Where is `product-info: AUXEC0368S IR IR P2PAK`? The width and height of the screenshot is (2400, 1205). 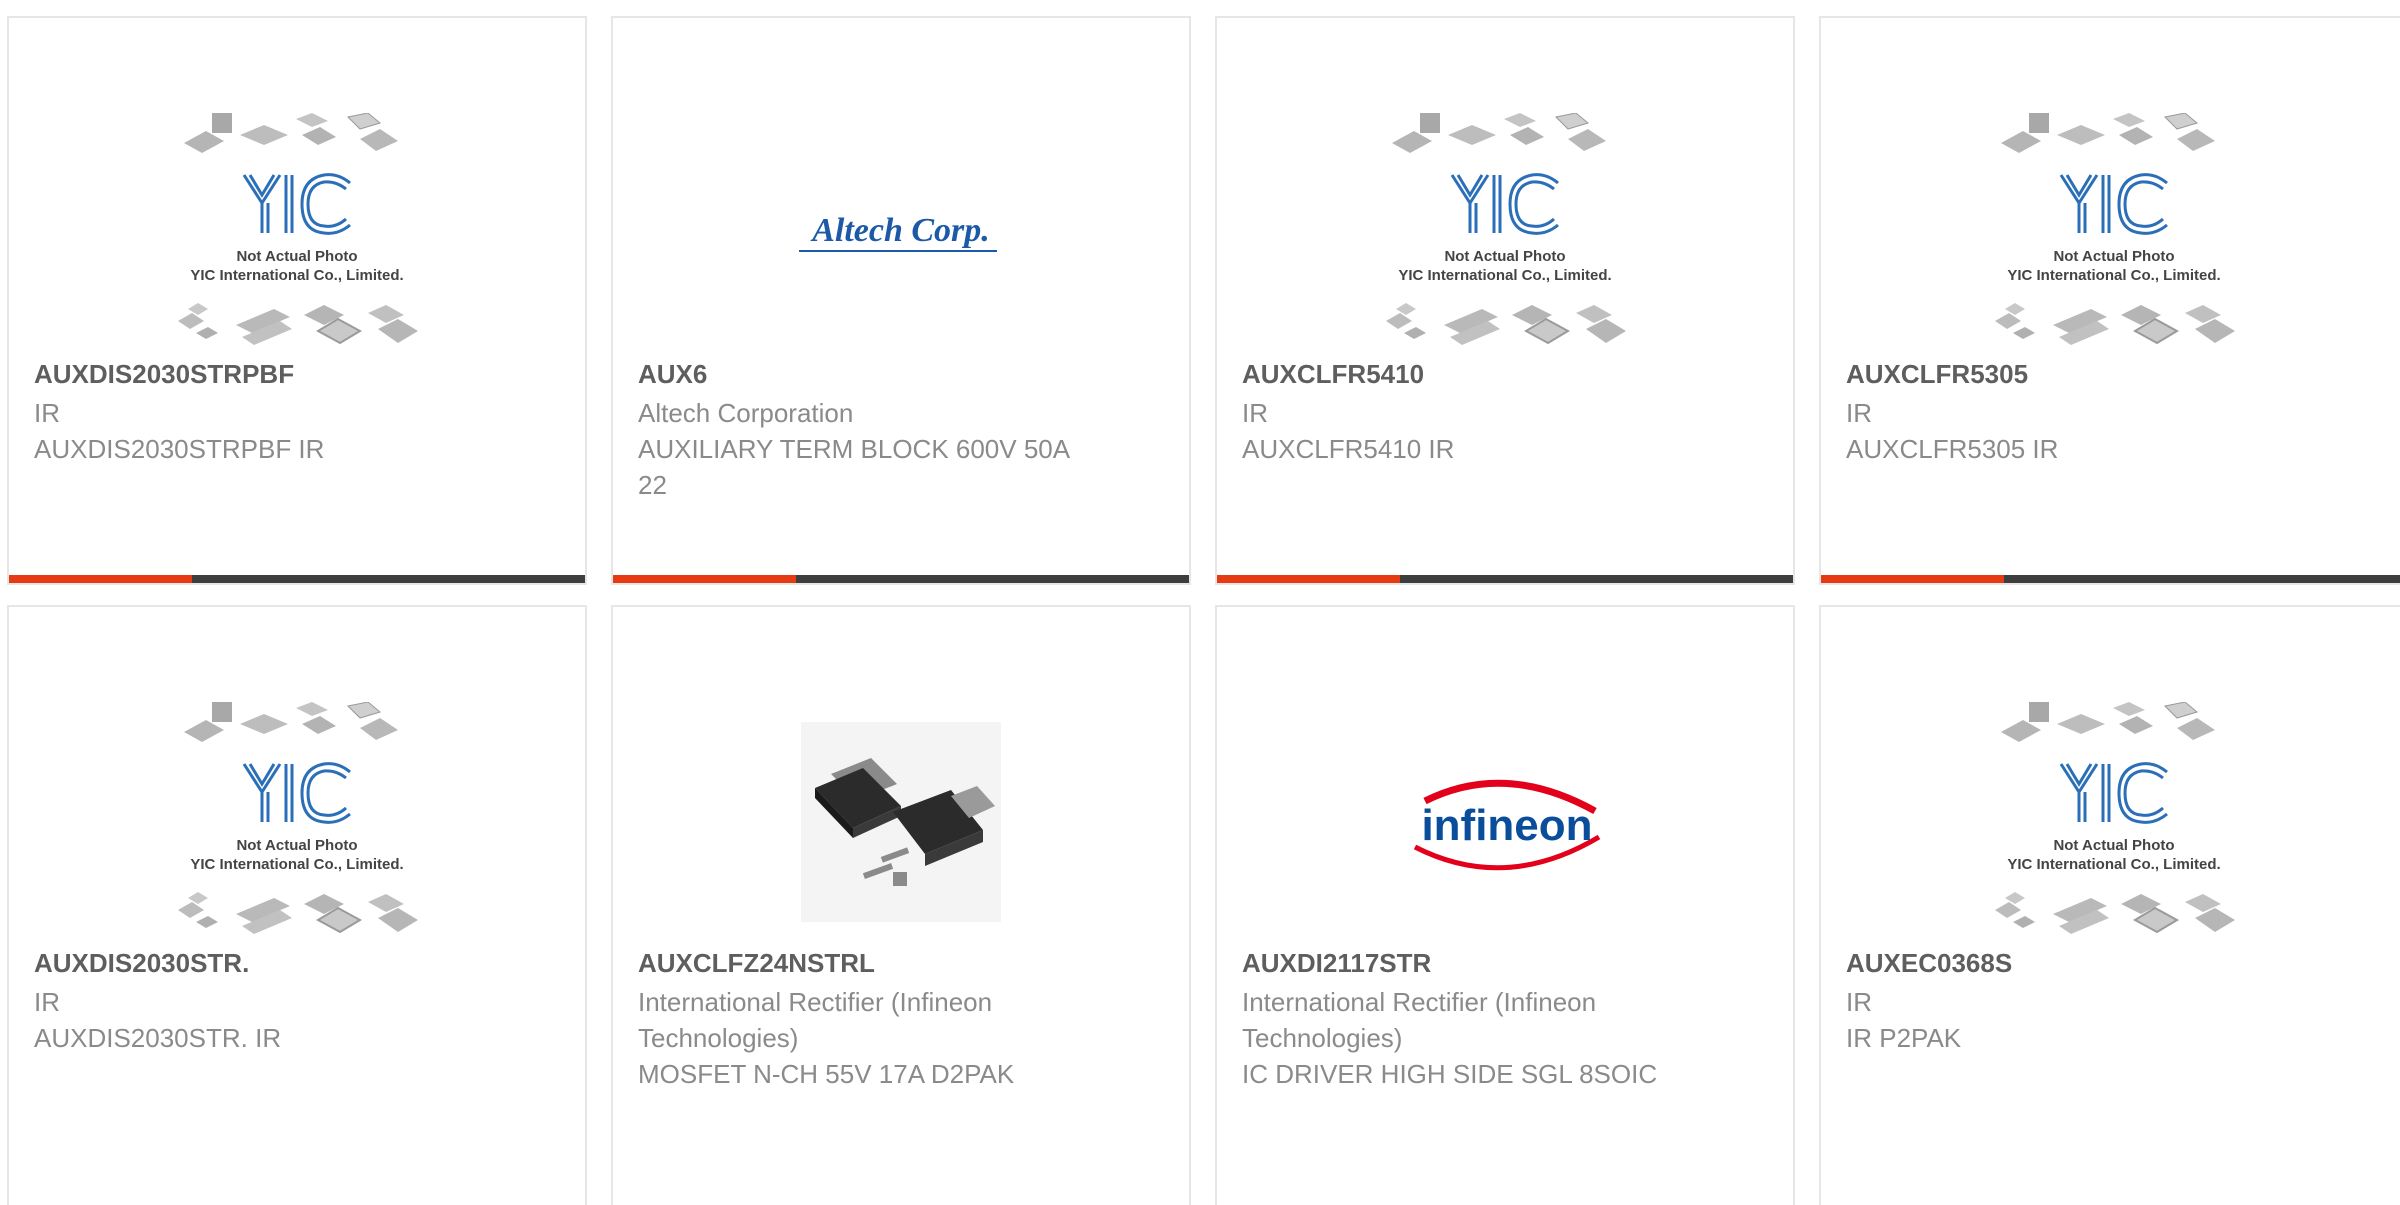 product-info: AUXEC0368S IR IR P2PAK is located at coordinates (2066, 1001).